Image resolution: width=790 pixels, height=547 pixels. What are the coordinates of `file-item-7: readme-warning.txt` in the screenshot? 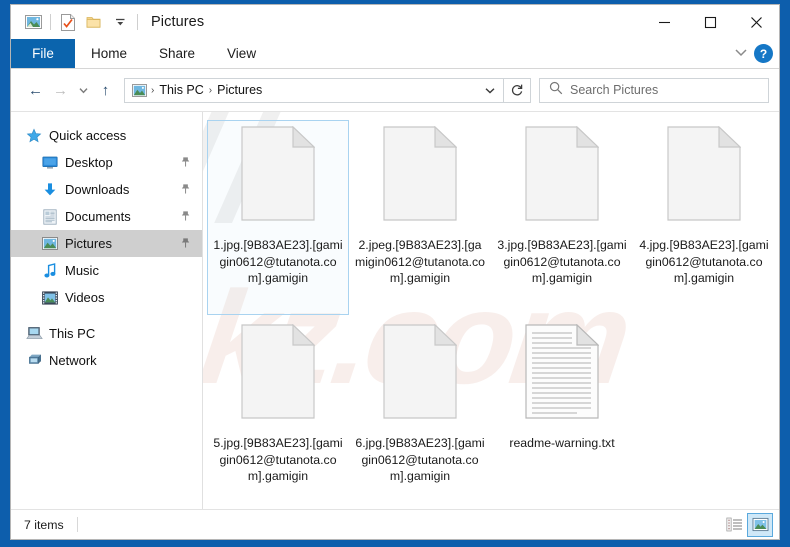 It's located at (562, 413).